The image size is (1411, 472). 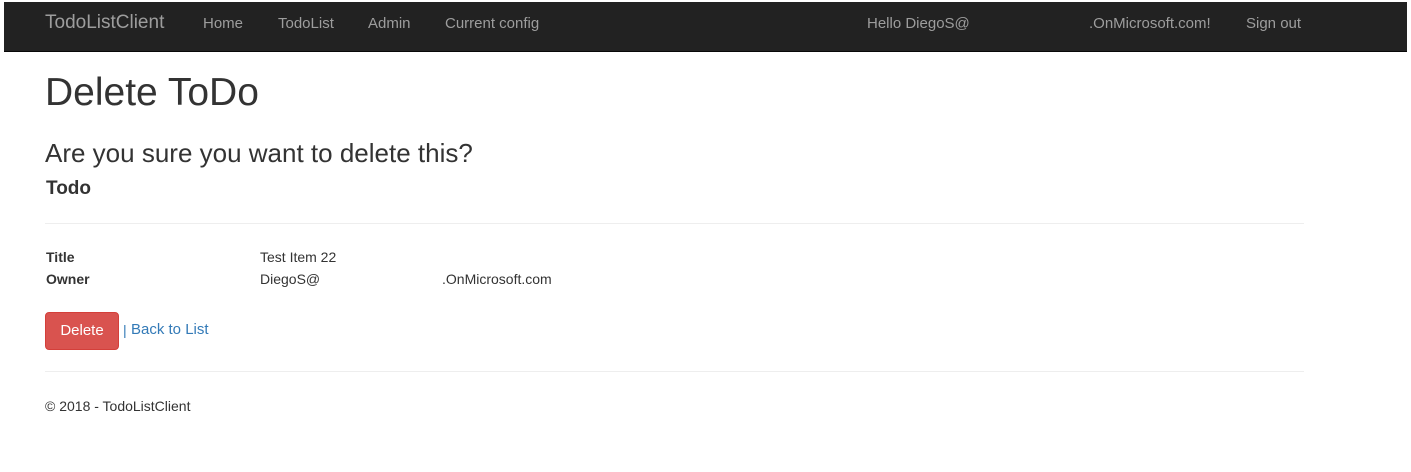 What do you see at coordinates (674, 371) in the screenshot?
I see `footer-divider` at bounding box center [674, 371].